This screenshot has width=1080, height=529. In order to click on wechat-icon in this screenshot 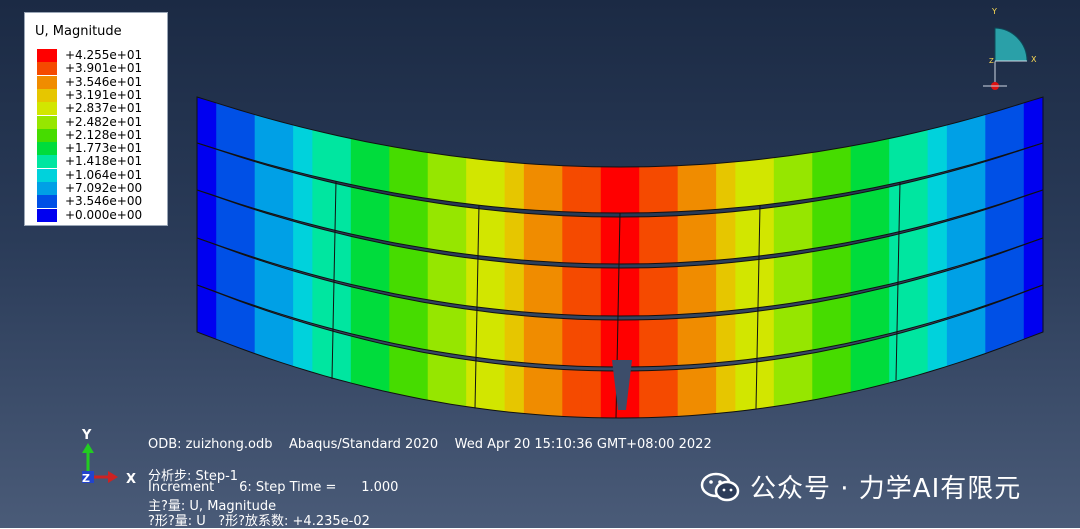, I will do `click(720, 486)`.